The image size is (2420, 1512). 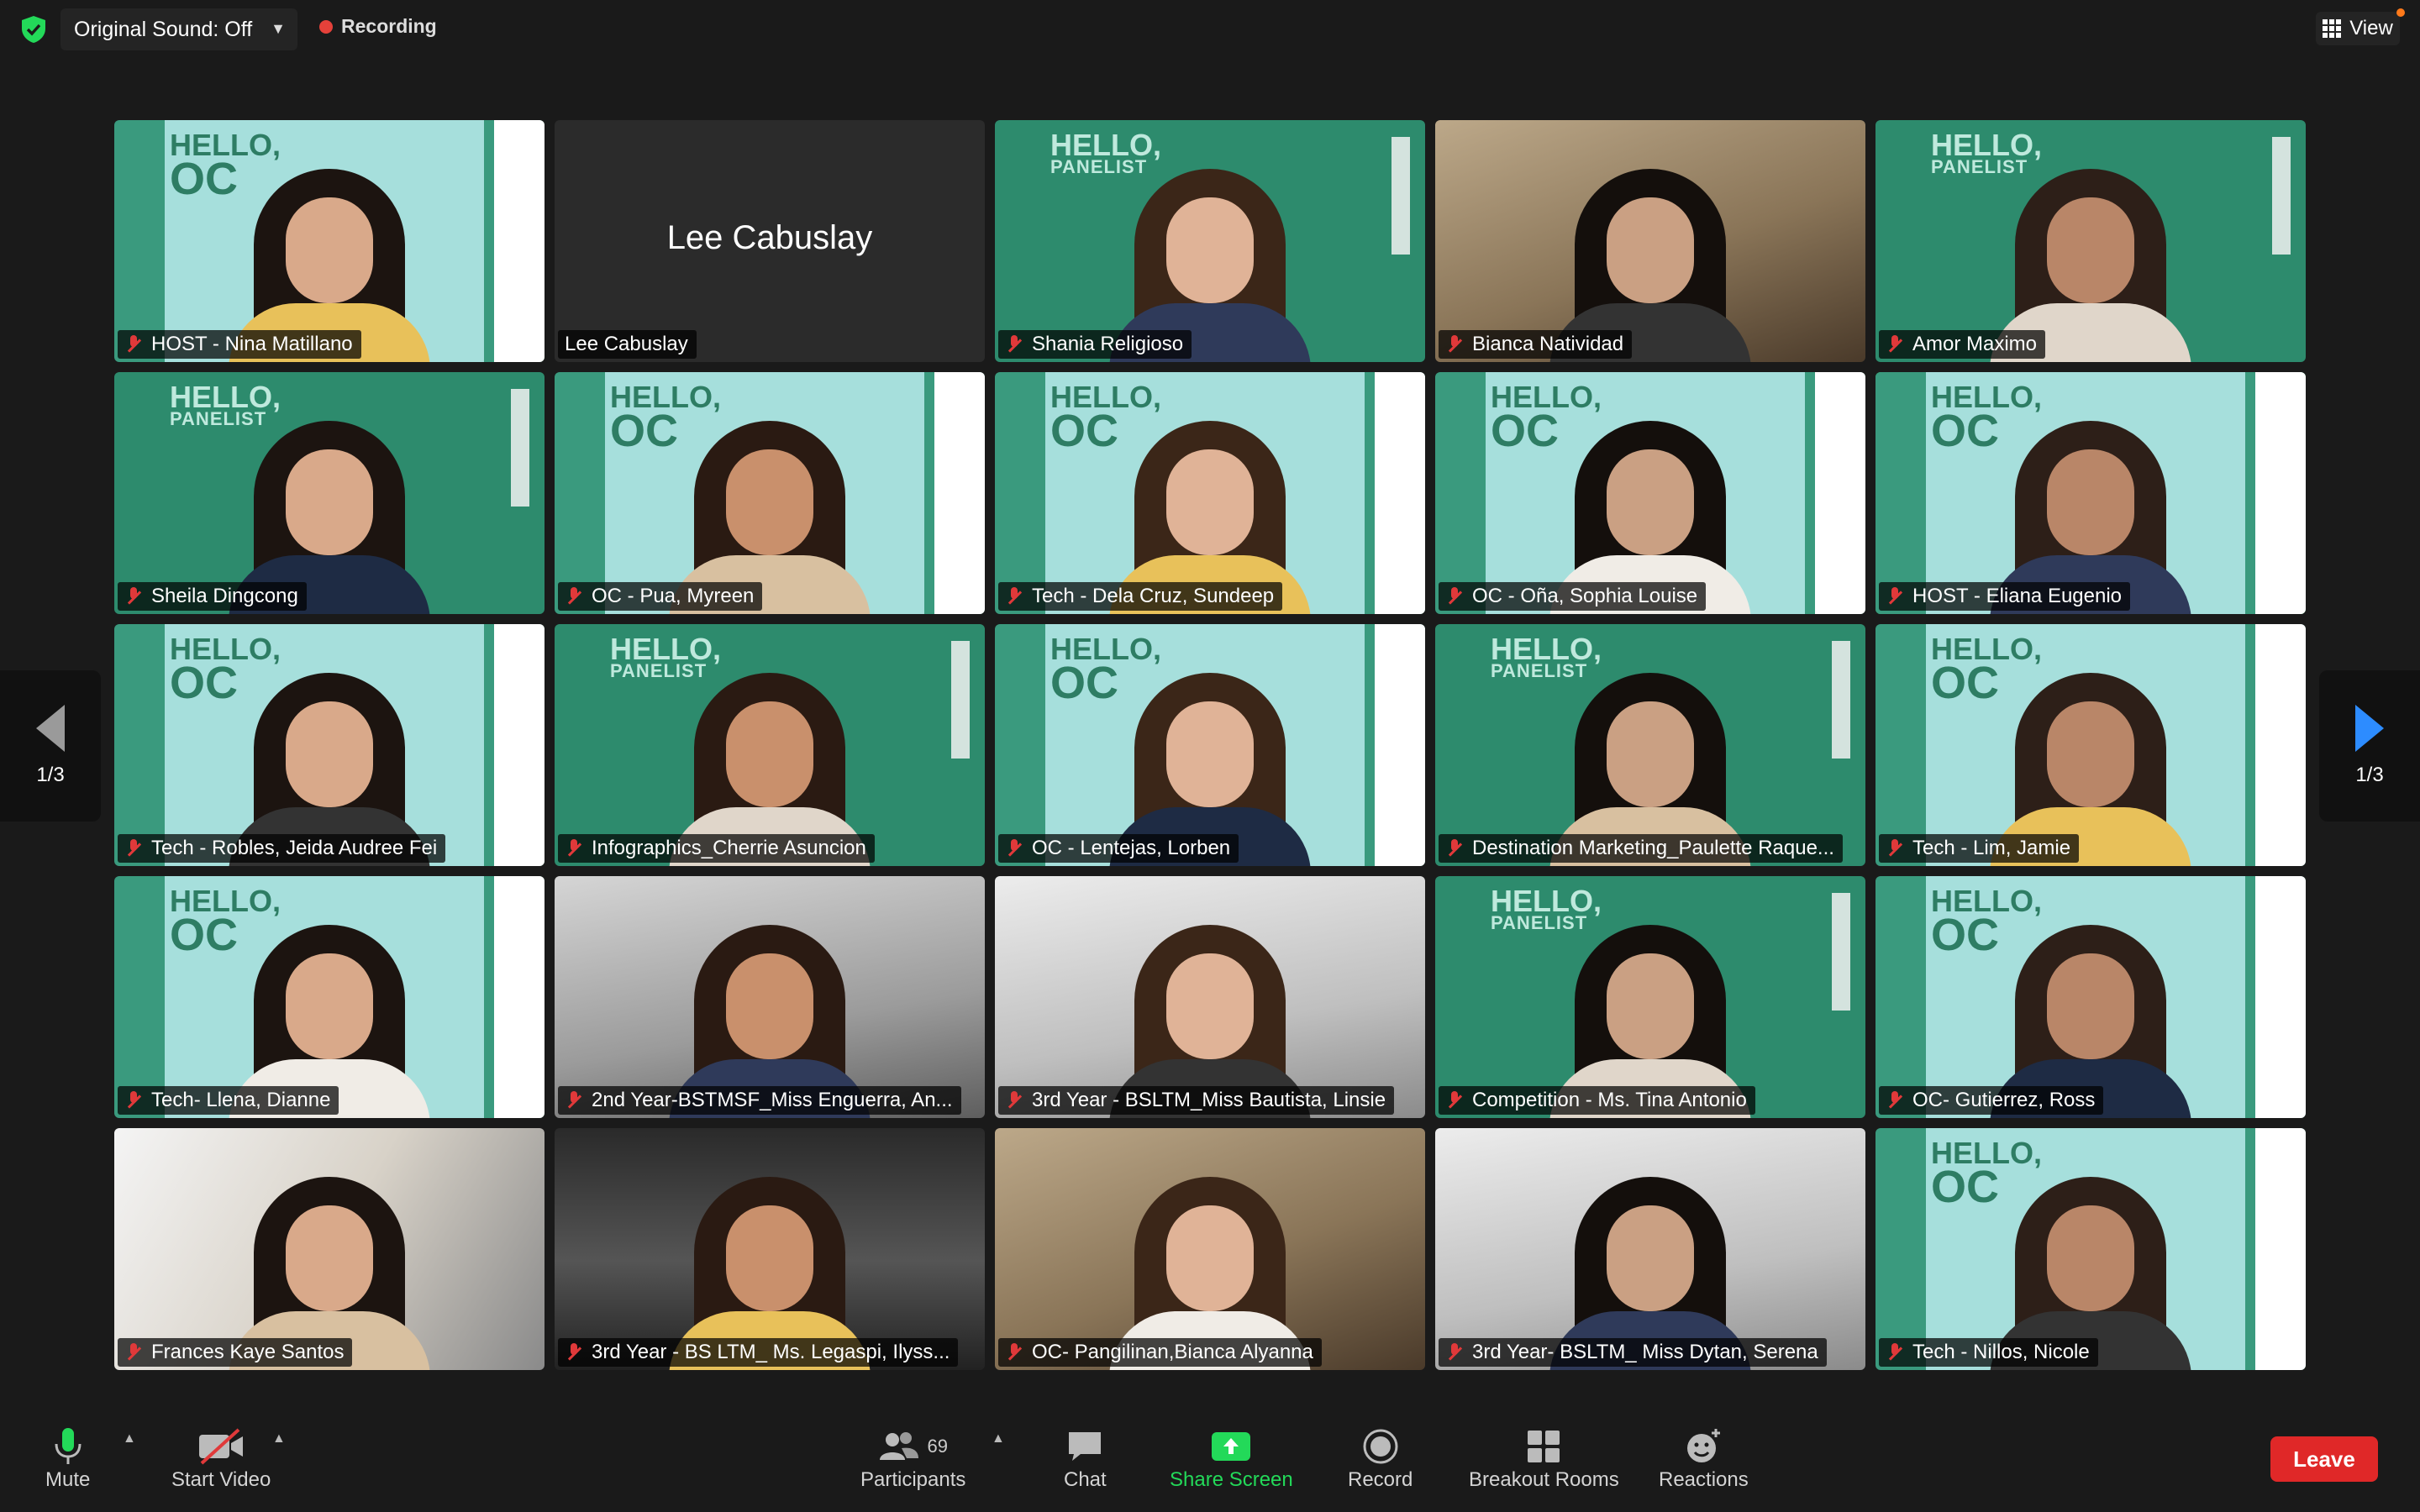 I want to click on participant-name-label: HOST - Eliana Eugenio, so click(x=2005, y=596).